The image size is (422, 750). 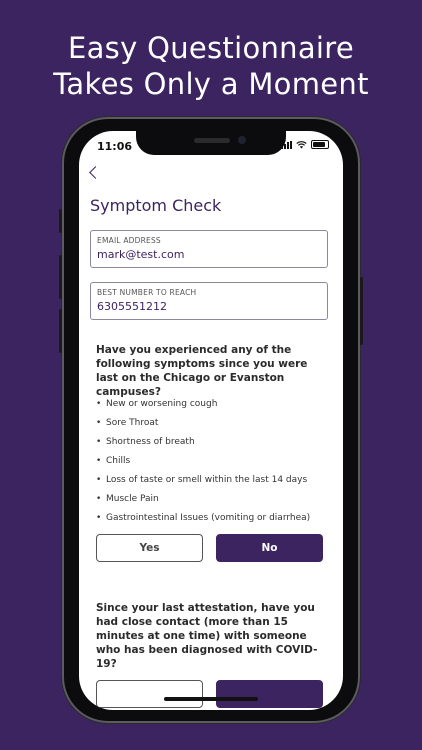 I want to click on speaker-grille, so click(x=212, y=140).